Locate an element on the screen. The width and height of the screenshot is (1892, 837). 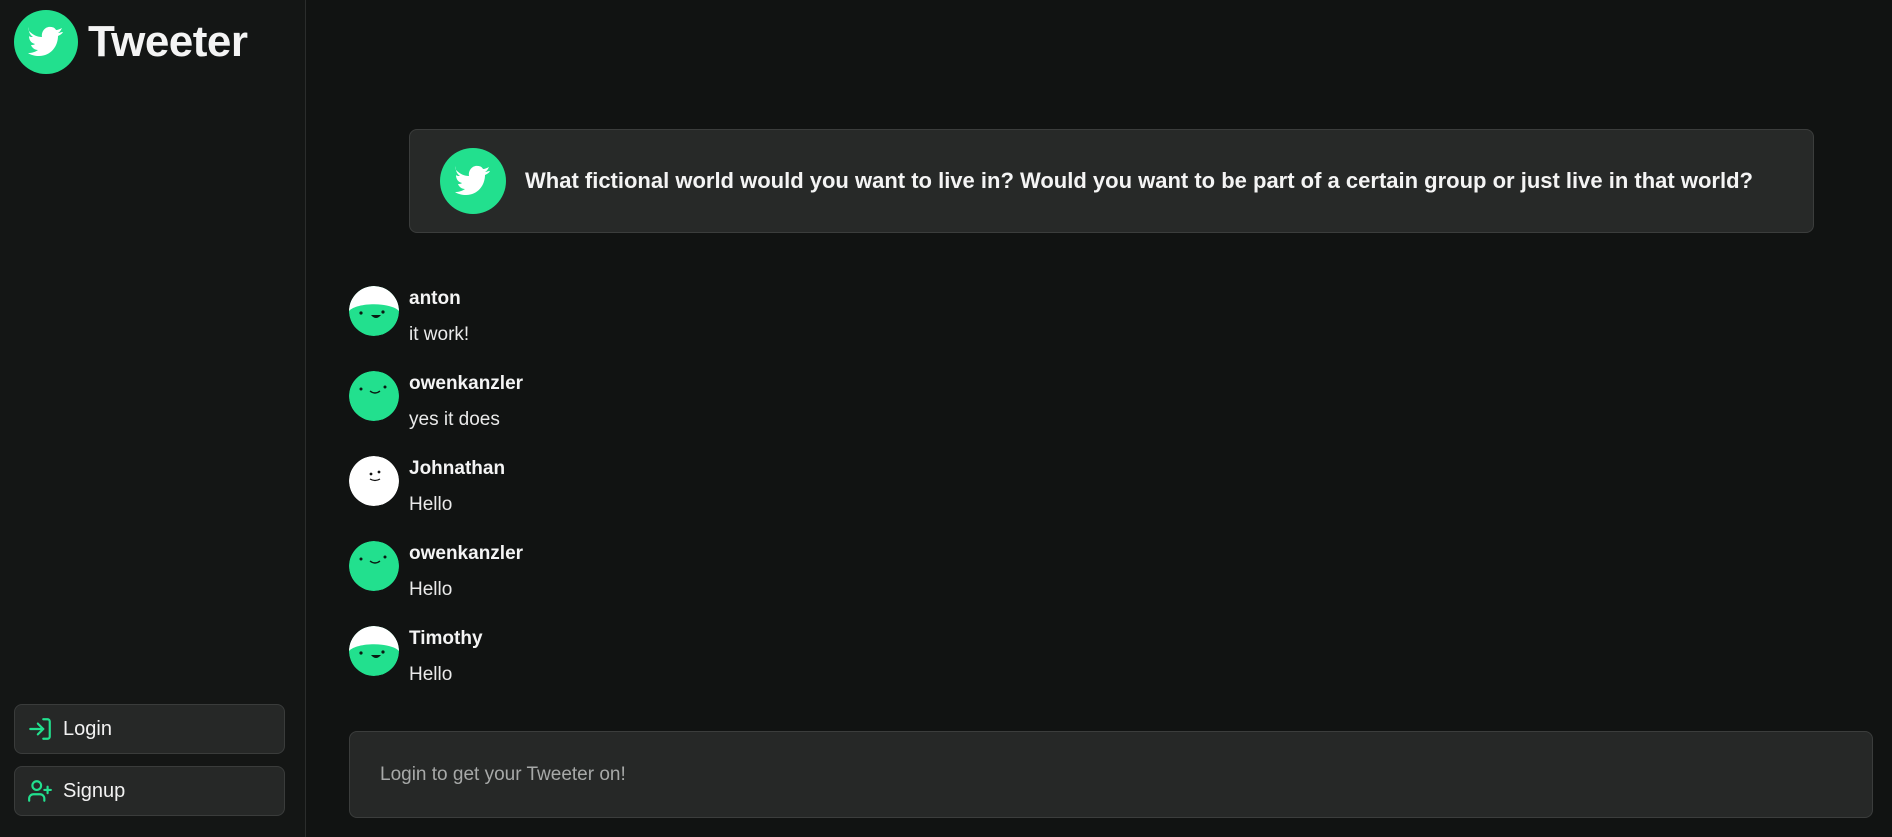
message-username: Johnathan is located at coordinates (457, 469).